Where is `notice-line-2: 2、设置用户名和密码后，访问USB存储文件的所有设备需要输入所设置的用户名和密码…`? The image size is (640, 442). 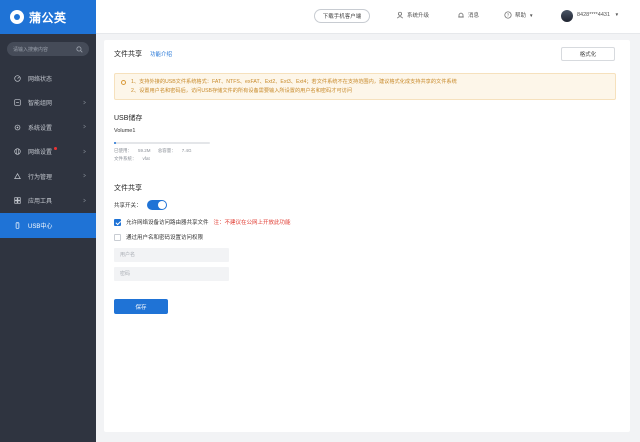
notice-line-2: 2、设置用户名和密码后，访问USB存储文件的所有设备需要输入所设置的用户名和密码… is located at coordinates (242, 91).